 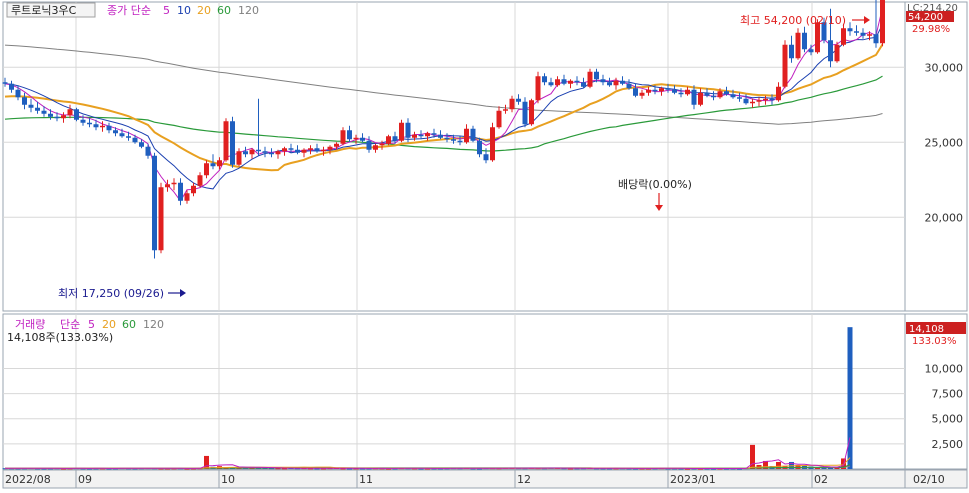 I want to click on symbol-label: 루트로닉3우C, so click(x=44, y=10).